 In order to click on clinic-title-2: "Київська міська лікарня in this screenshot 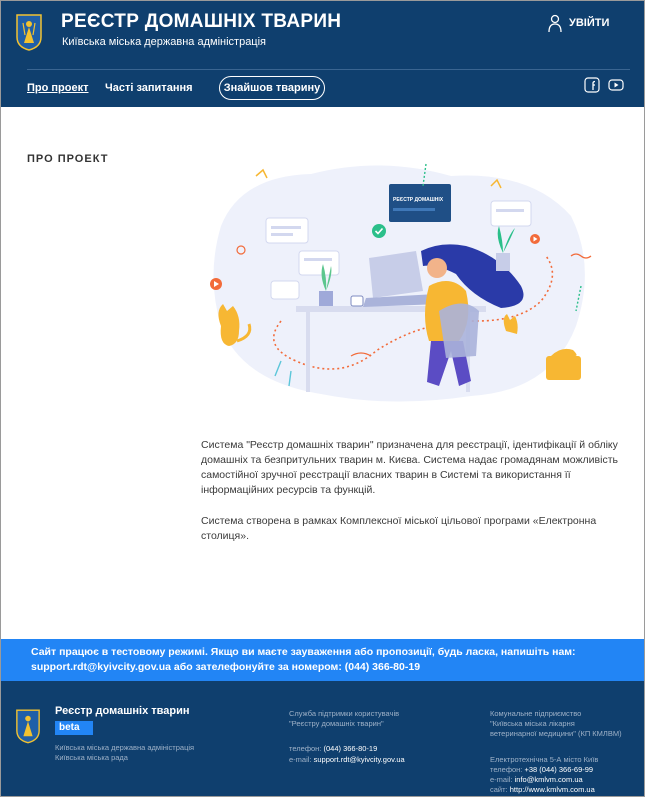, I will do `click(532, 723)`.